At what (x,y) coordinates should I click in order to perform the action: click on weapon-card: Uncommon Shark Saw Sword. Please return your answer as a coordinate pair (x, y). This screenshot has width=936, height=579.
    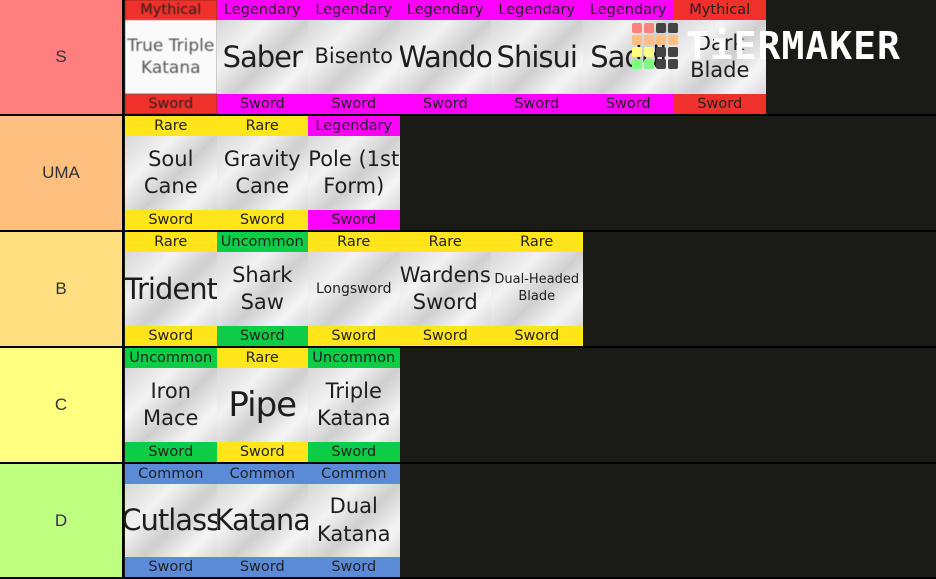
    Looking at the image, I should click on (262, 289).